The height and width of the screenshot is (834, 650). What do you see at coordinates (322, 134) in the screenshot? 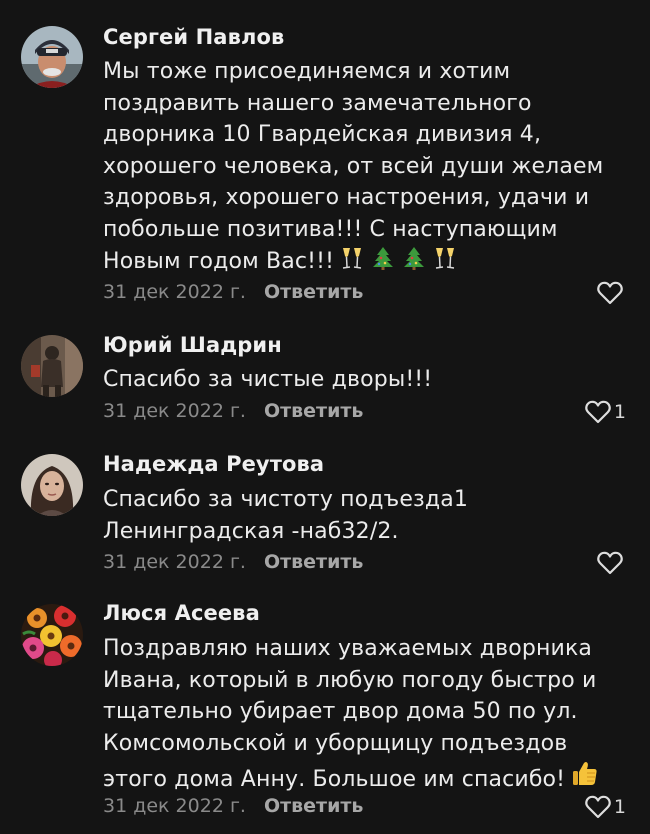
I see `comment-text-line: дворника 10 Гвардейская дивизия 4,` at bounding box center [322, 134].